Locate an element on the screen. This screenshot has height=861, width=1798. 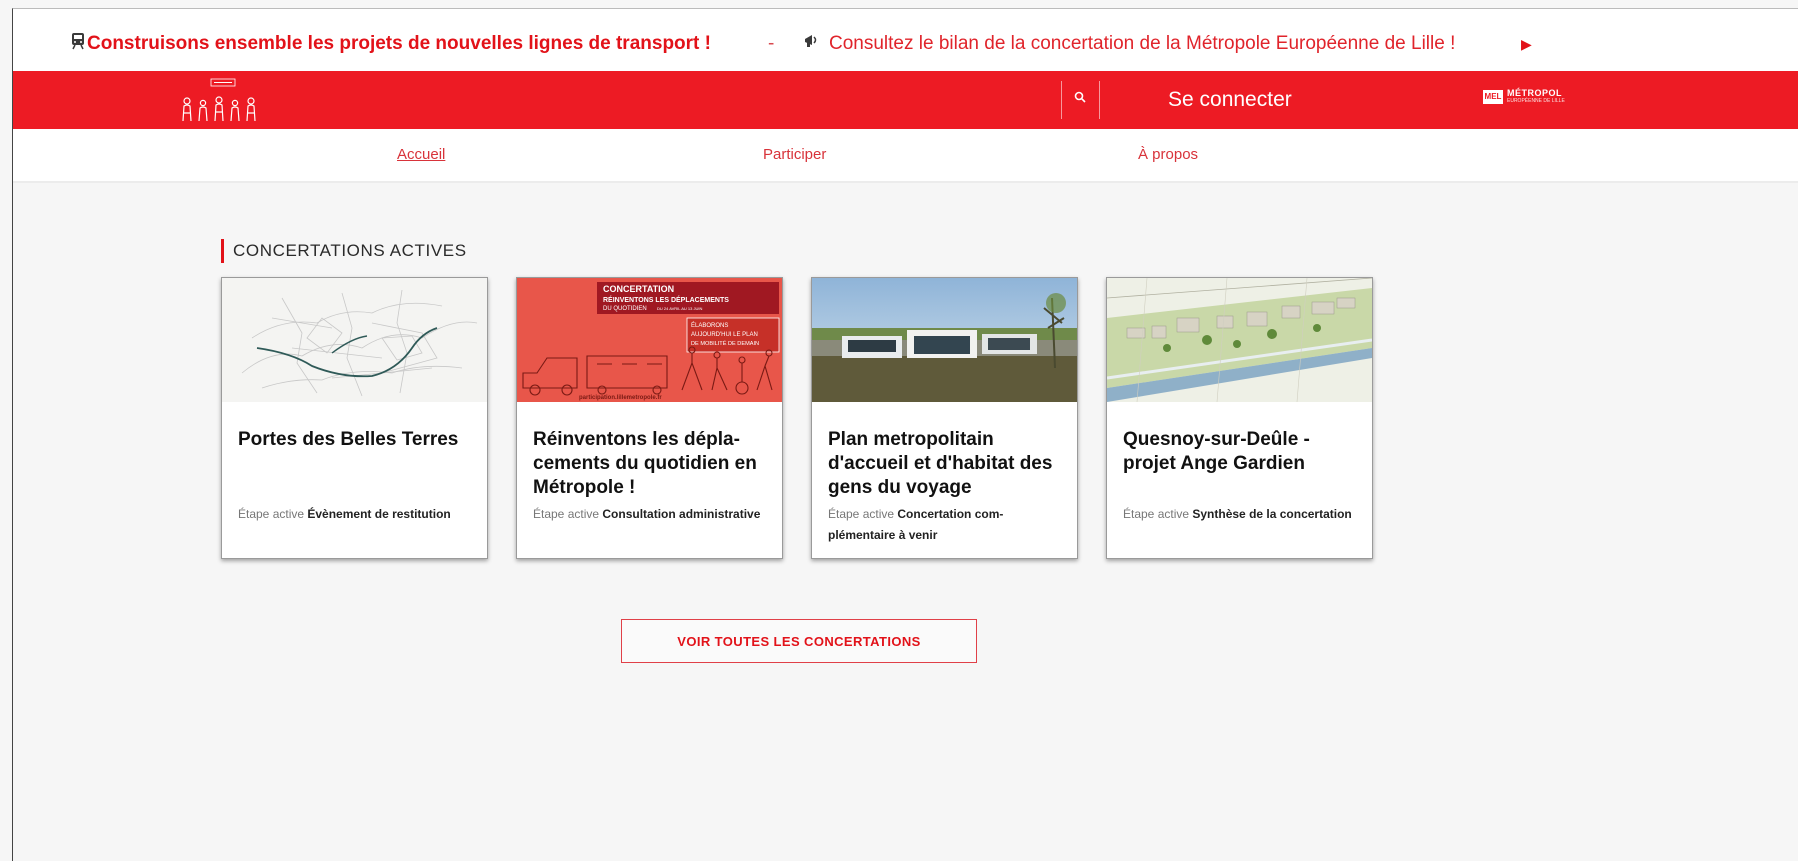
nav-item-participer: Participer is located at coordinates (794, 154).